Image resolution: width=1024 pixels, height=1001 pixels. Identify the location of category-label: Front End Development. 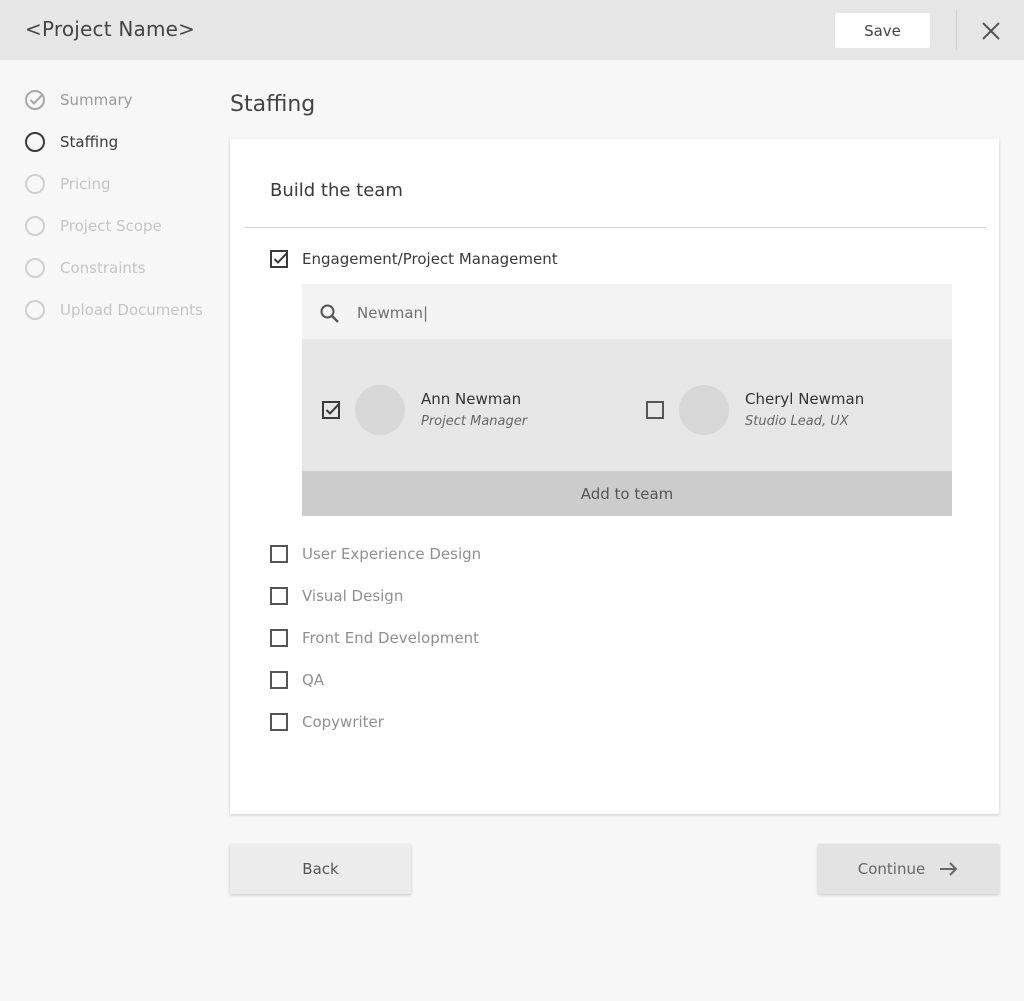
(390, 638).